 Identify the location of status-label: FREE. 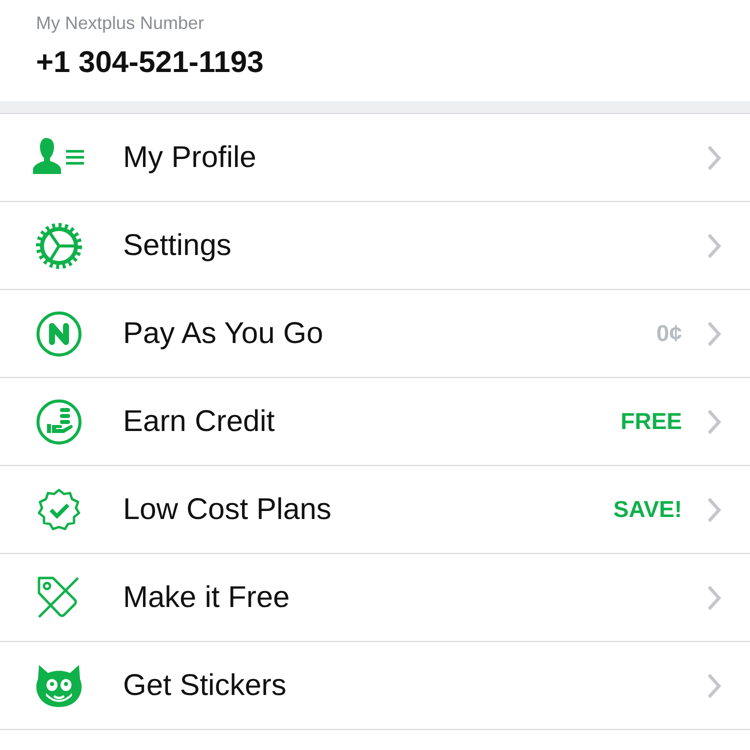
(651, 421).